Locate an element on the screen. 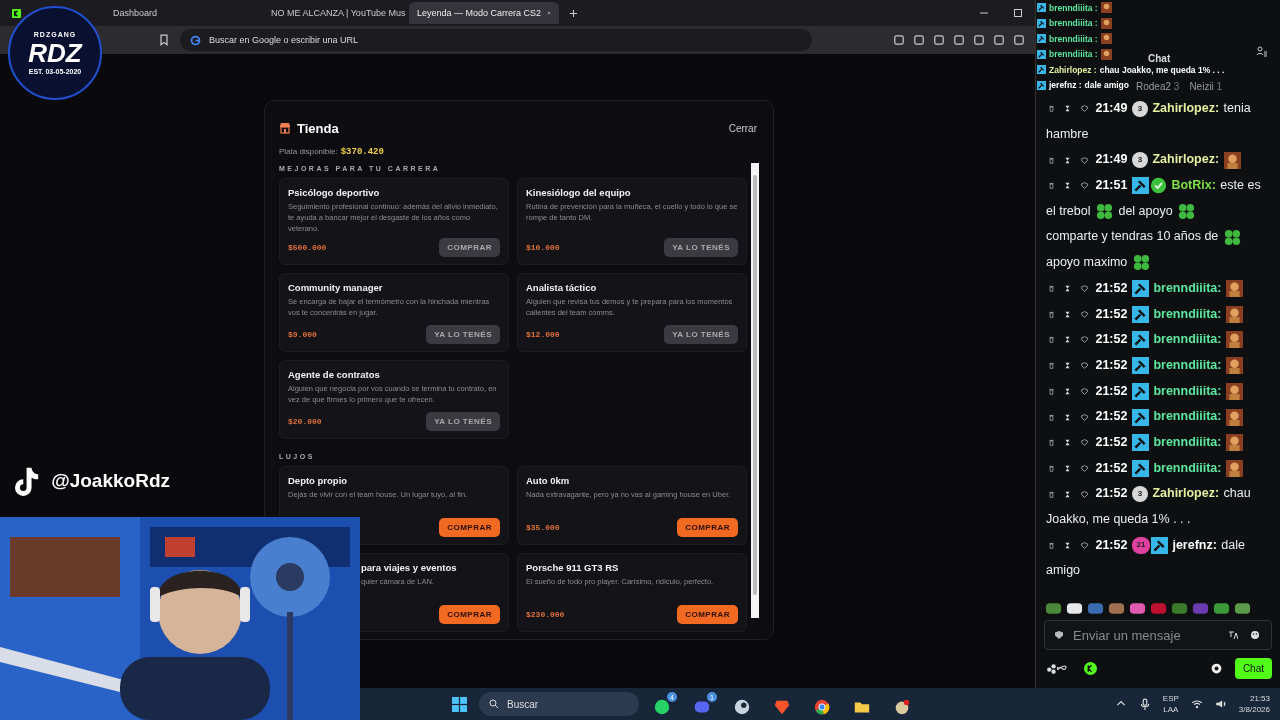 The width and height of the screenshot is (1280, 720). subscriber-badge: 3 is located at coordinates (1139, 108).